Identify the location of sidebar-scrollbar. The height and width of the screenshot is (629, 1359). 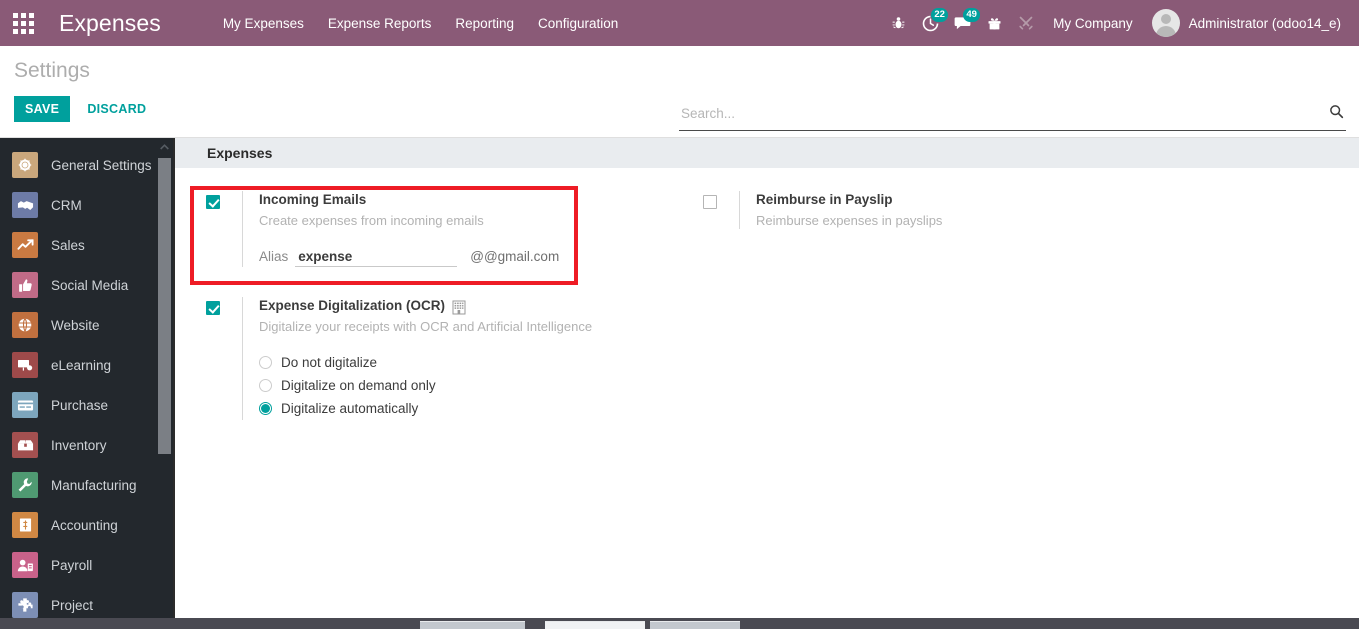
(164, 383).